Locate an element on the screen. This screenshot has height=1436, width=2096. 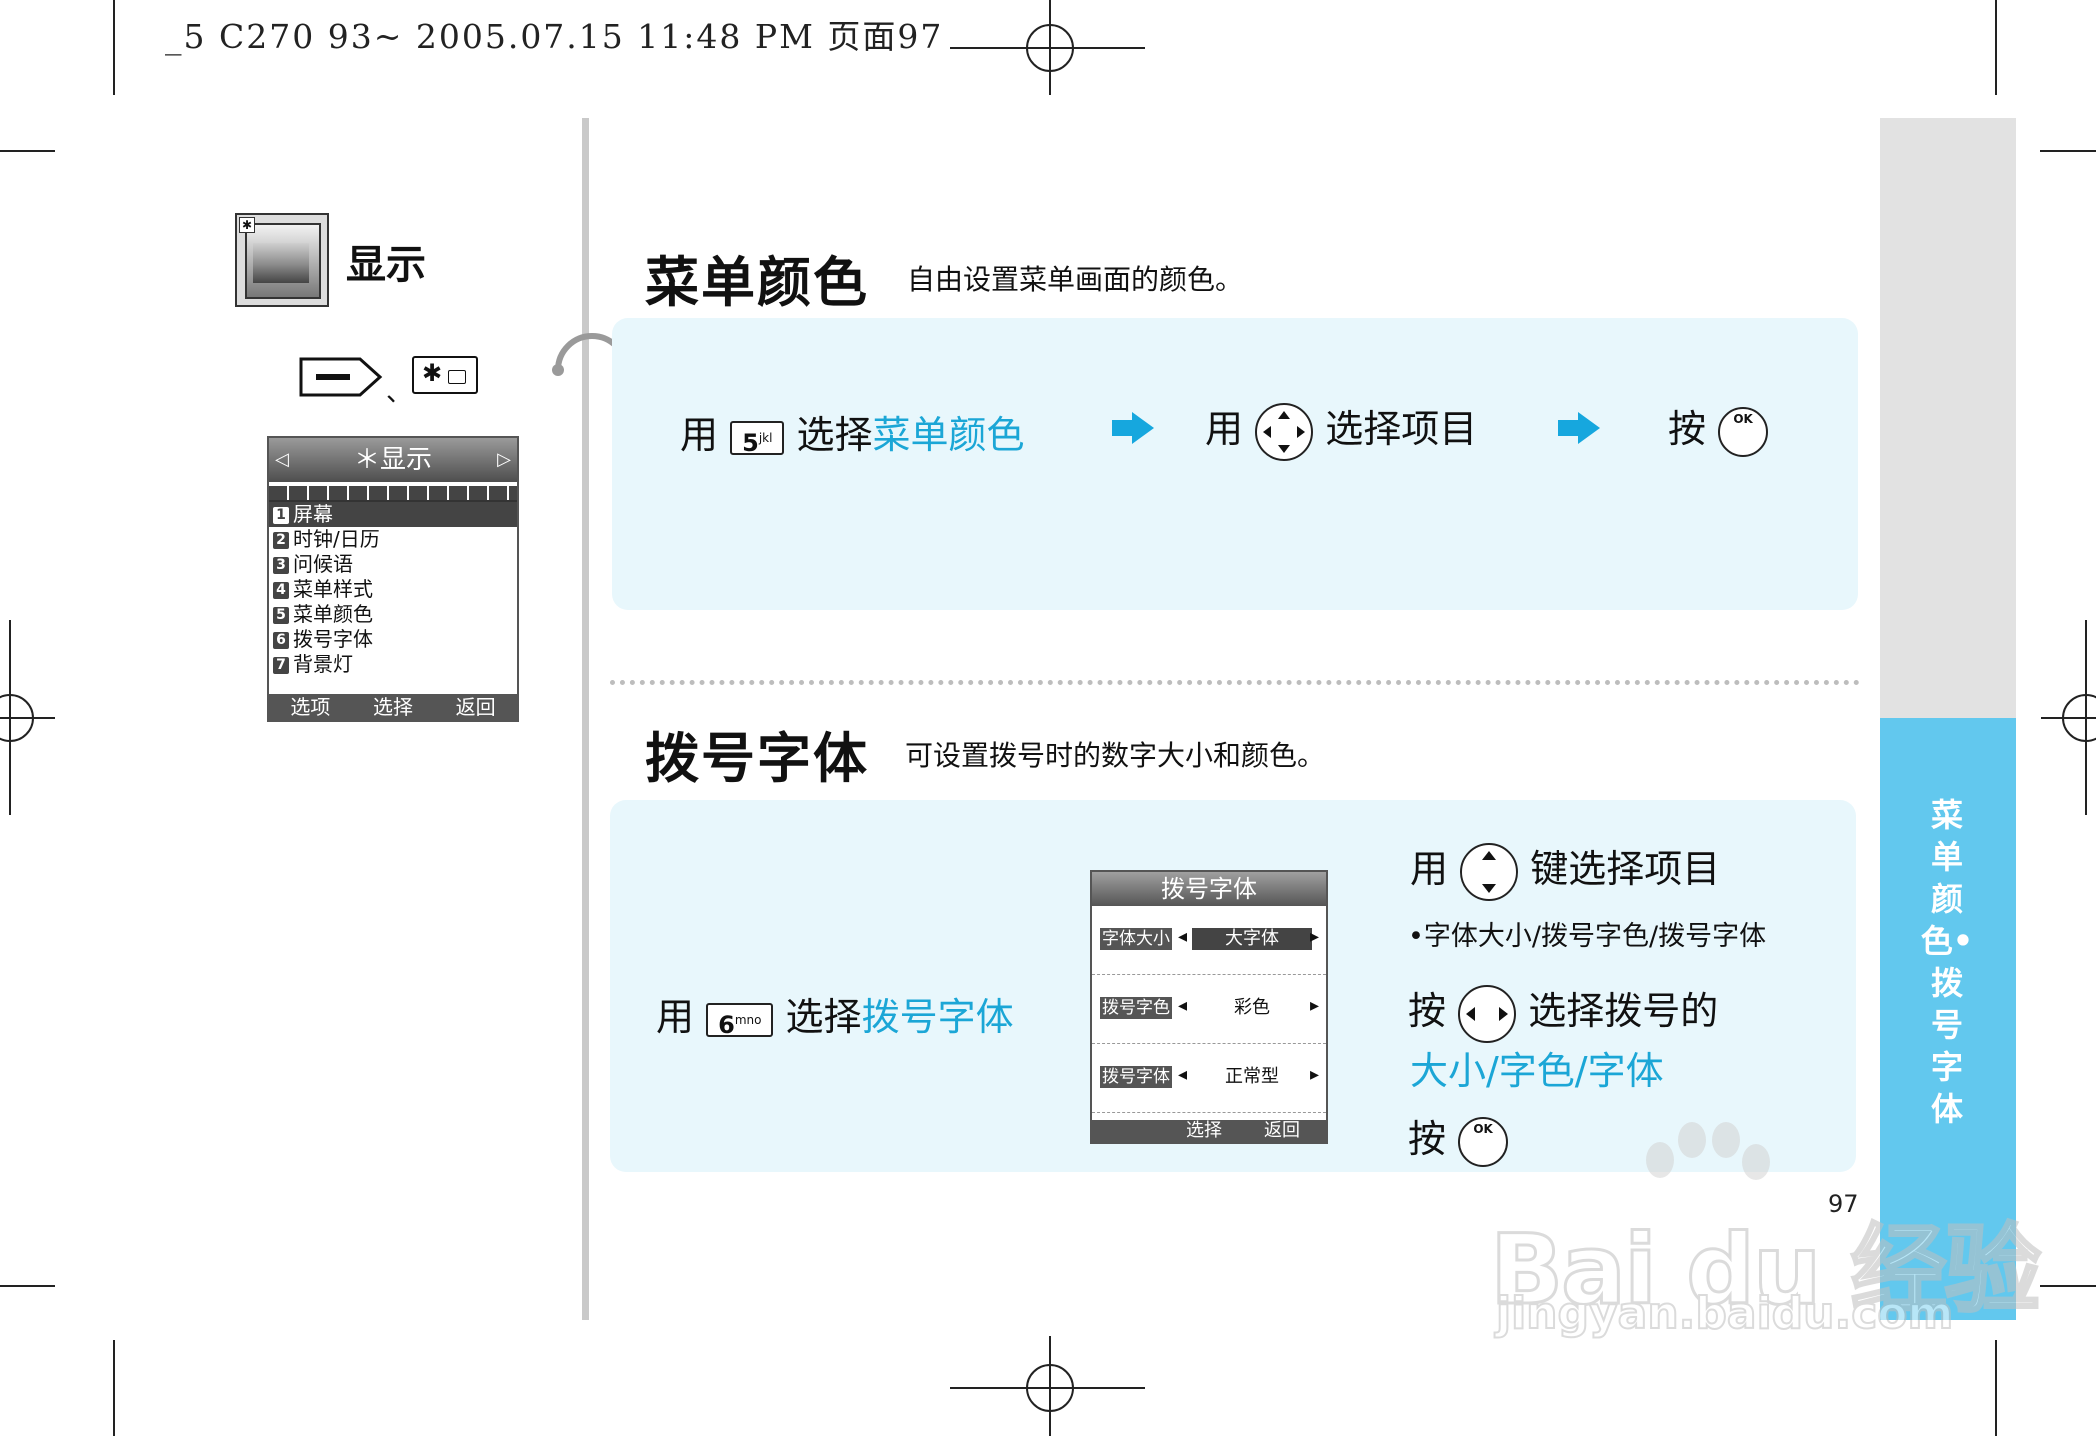
menu-item-number: 7 is located at coordinates (281, 665).